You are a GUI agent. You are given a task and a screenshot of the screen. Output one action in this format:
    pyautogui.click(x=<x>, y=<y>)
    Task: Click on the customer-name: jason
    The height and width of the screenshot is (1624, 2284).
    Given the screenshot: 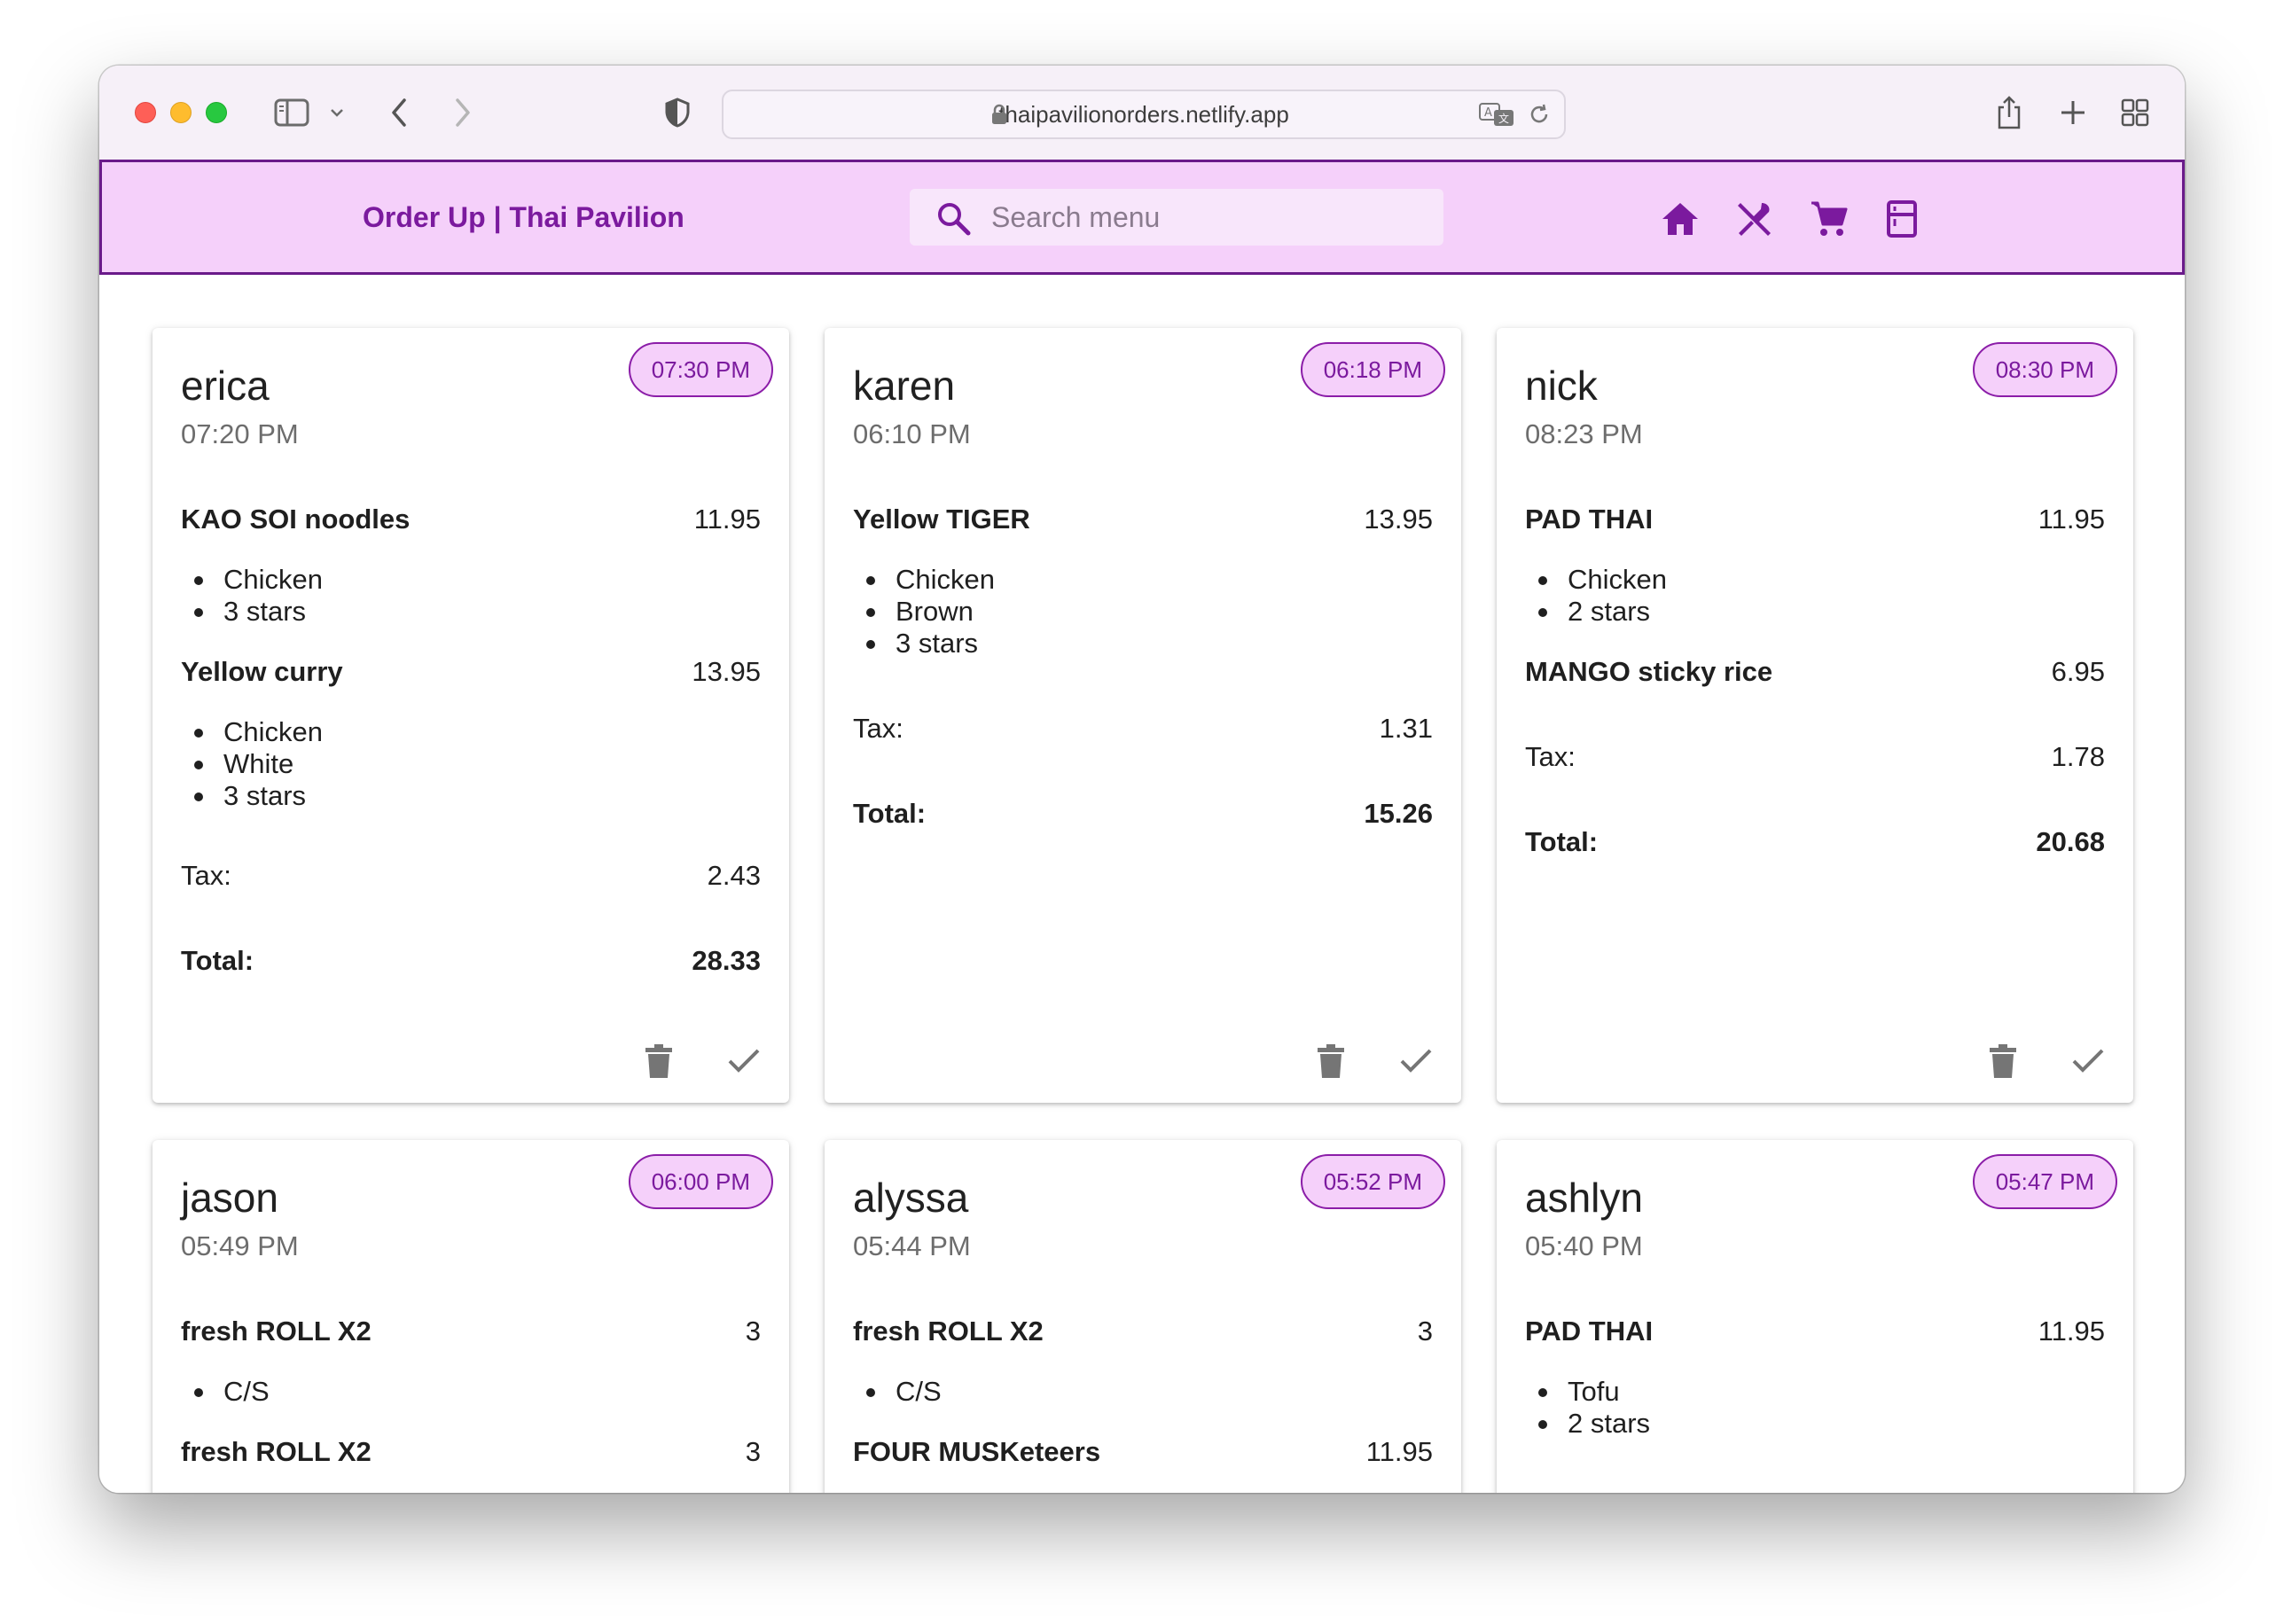 What is the action you would take?
    pyautogui.click(x=229, y=1198)
    